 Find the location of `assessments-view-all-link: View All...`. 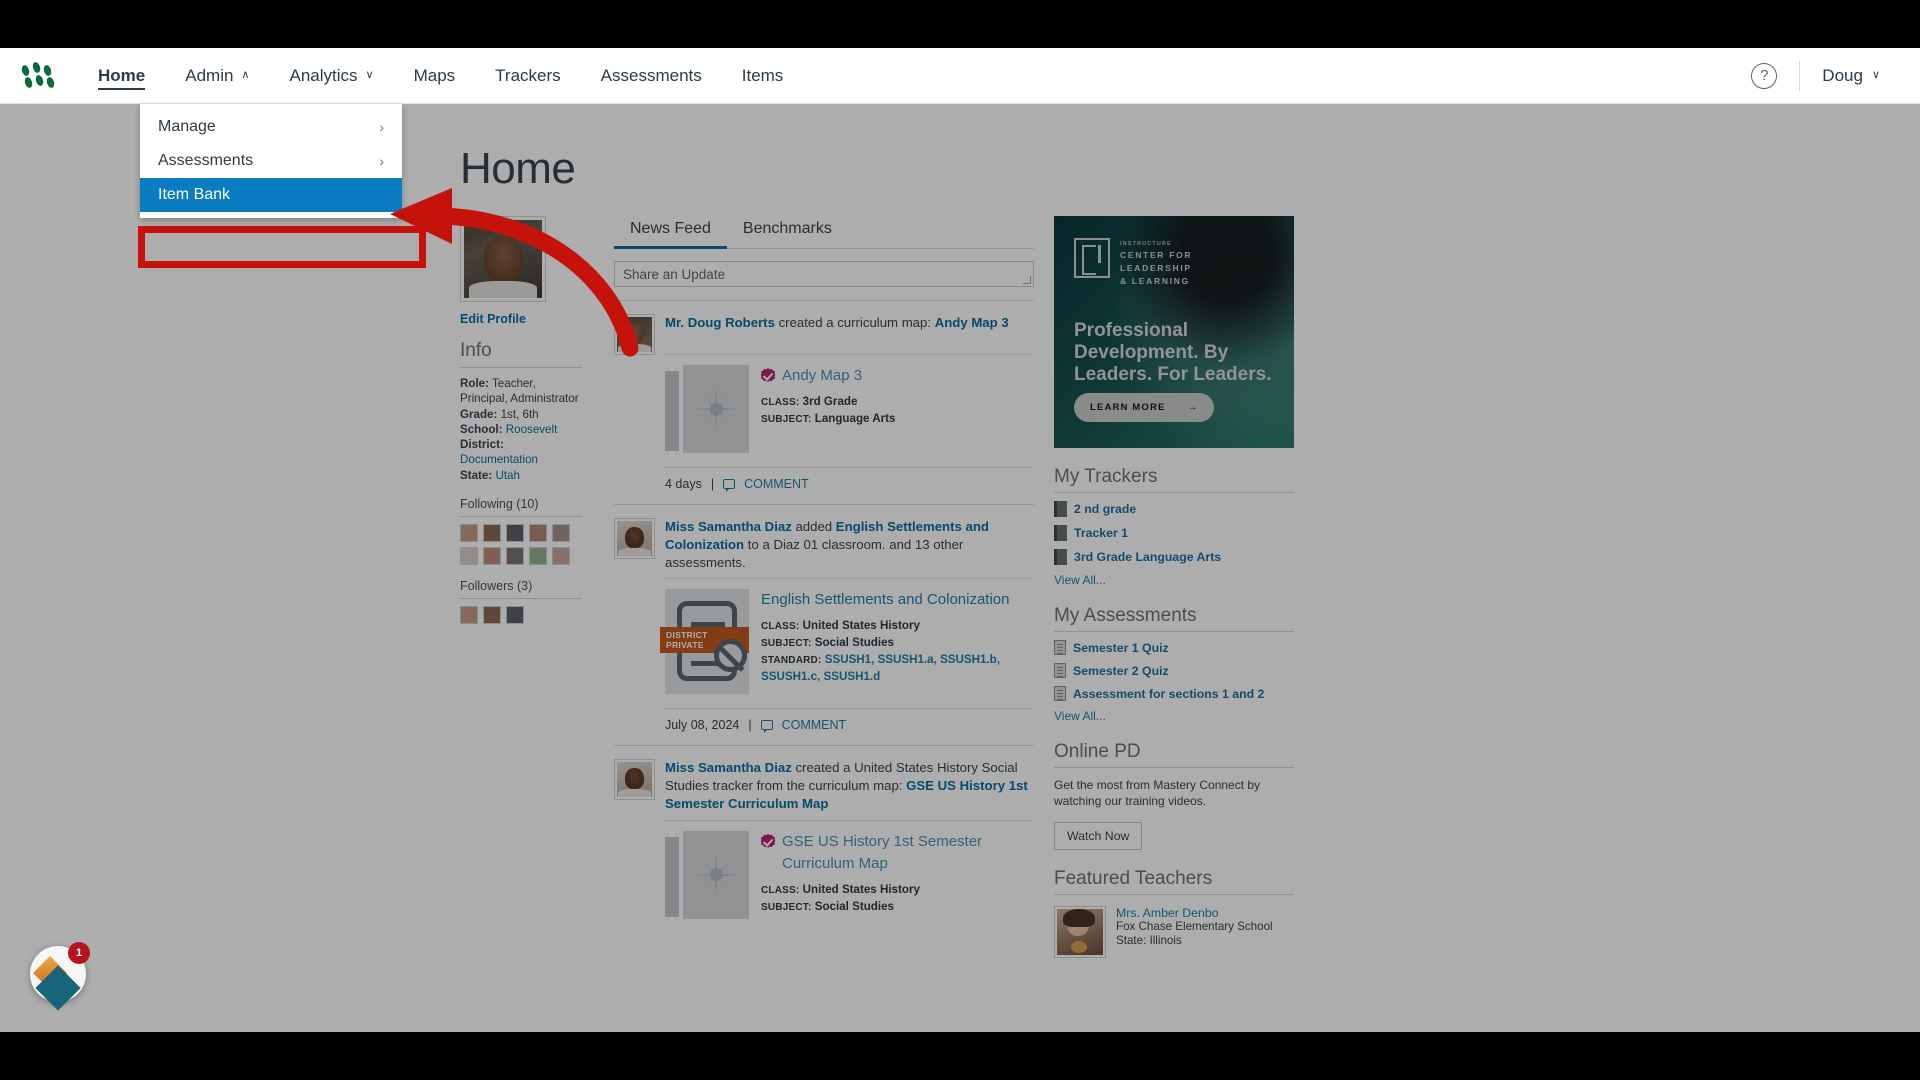

assessments-view-all-link: View All... is located at coordinates (1174, 716).